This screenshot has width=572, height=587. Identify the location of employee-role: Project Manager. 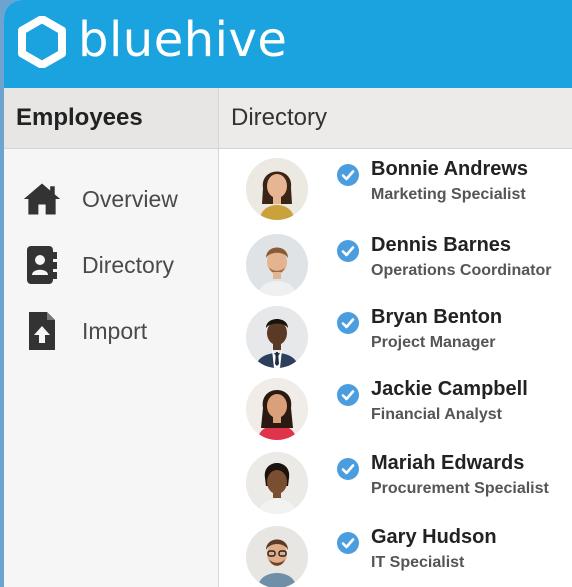
(433, 342).